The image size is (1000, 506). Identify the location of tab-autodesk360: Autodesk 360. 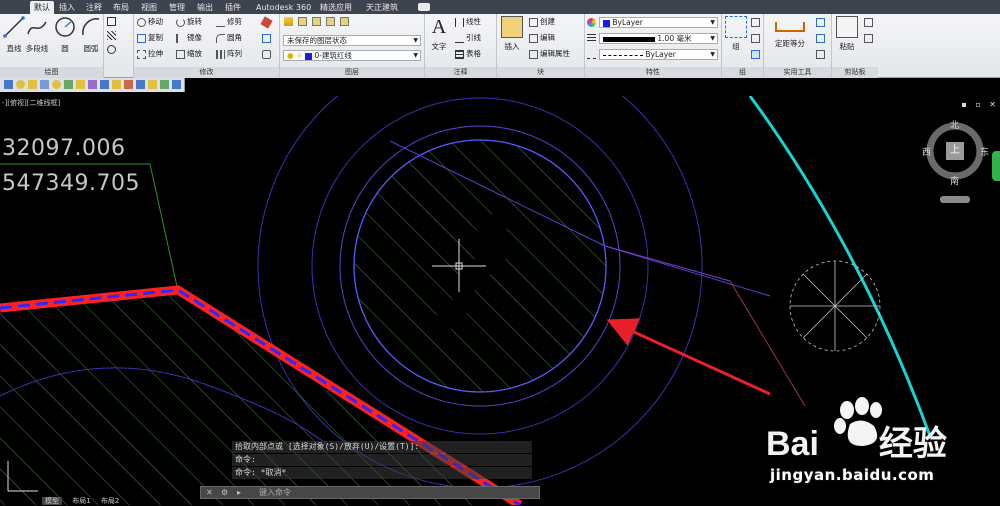
(283, 7).